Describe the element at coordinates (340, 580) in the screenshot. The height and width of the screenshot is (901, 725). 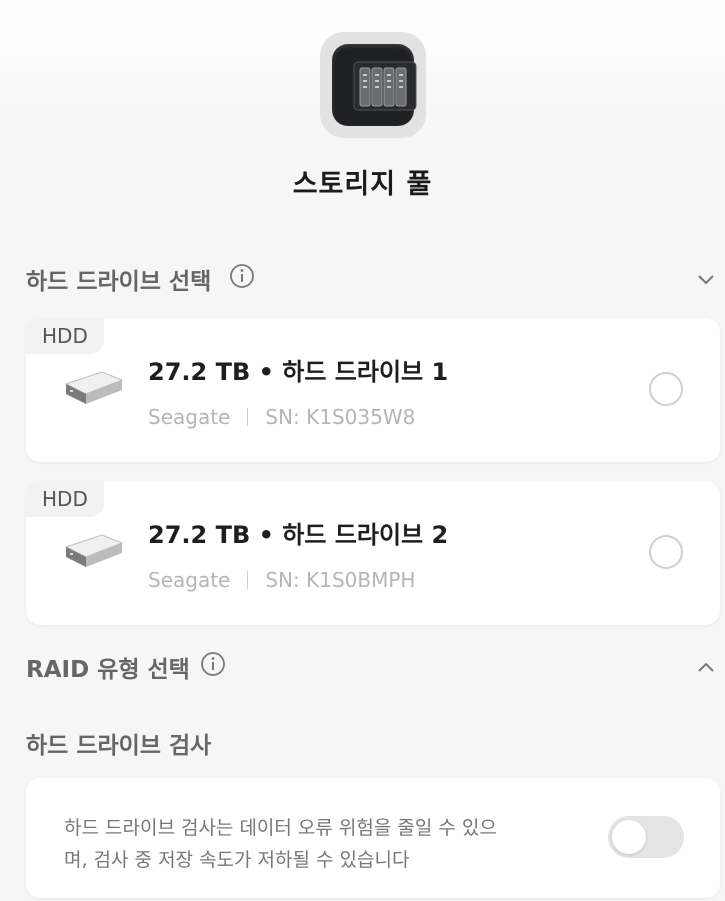
I see `drive-serial: SN: K1S0BMPH` at that location.